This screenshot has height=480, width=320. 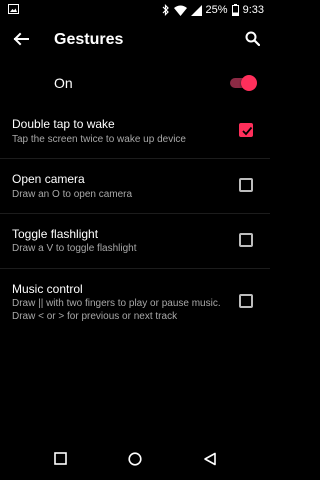 I want to click on setting-title: Open camera, so click(x=48, y=179).